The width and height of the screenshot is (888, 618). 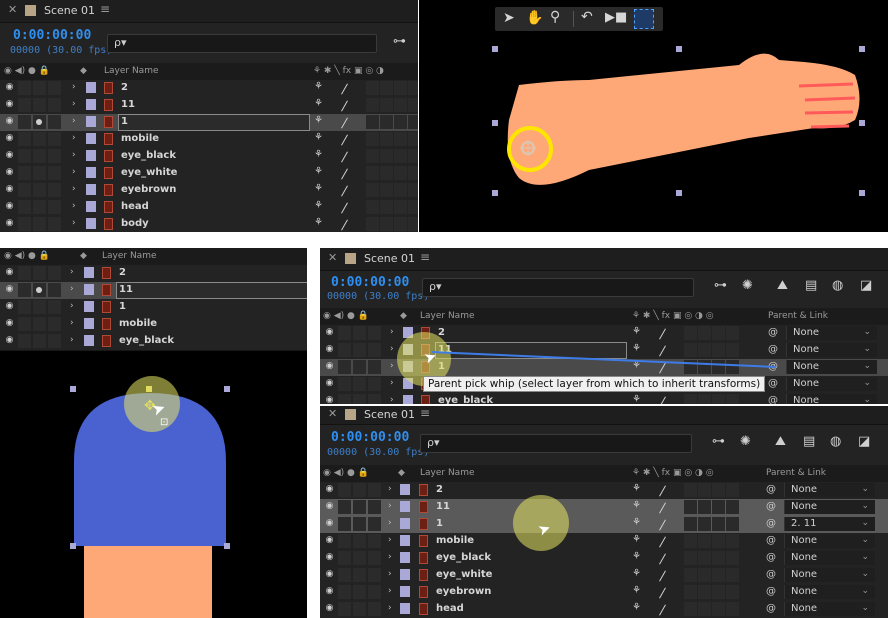 I want to click on draft-3d-icon: ✺, so click(x=745, y=441).